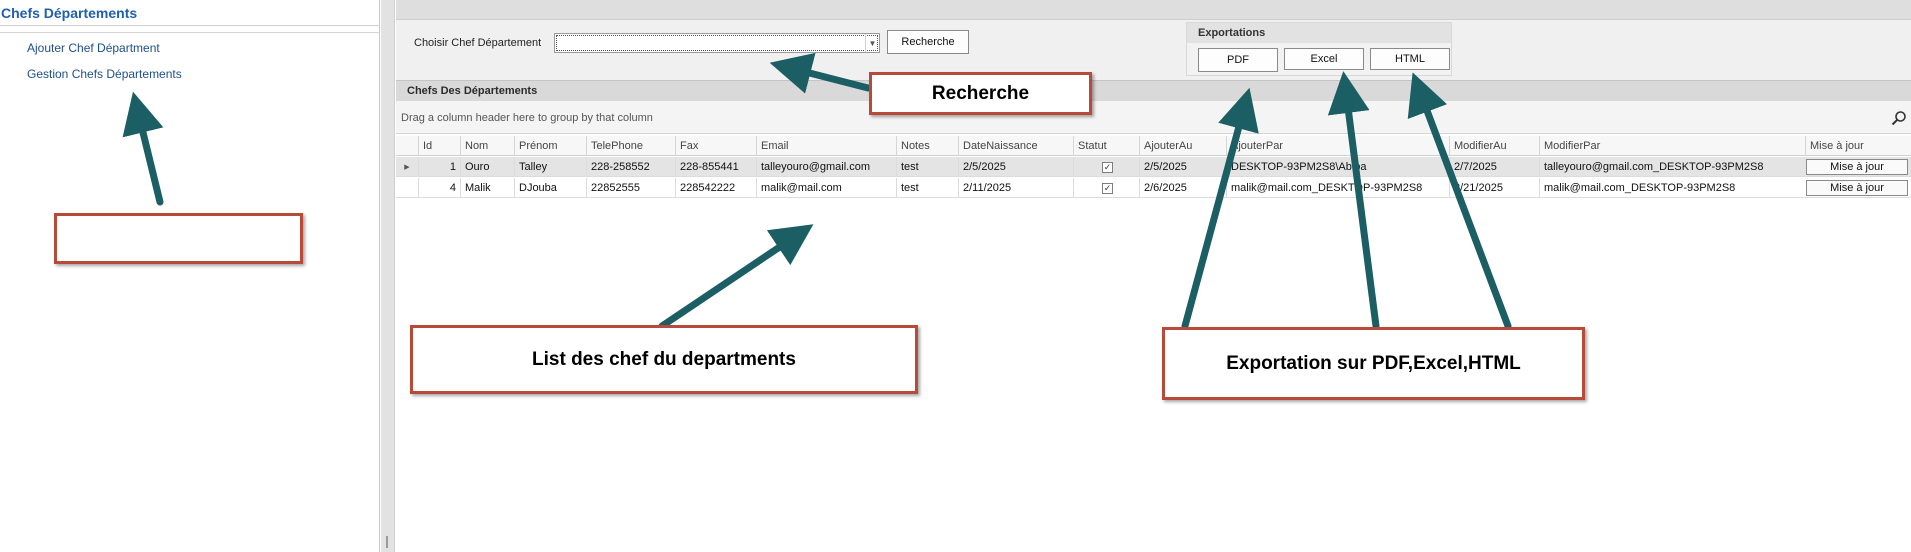 This screenshot has width=1911, height=552. What do you see at coordinates (715, 167) in the screenshot?
I see `cell-fax: 228-855441` at bounding box center [715, 167].